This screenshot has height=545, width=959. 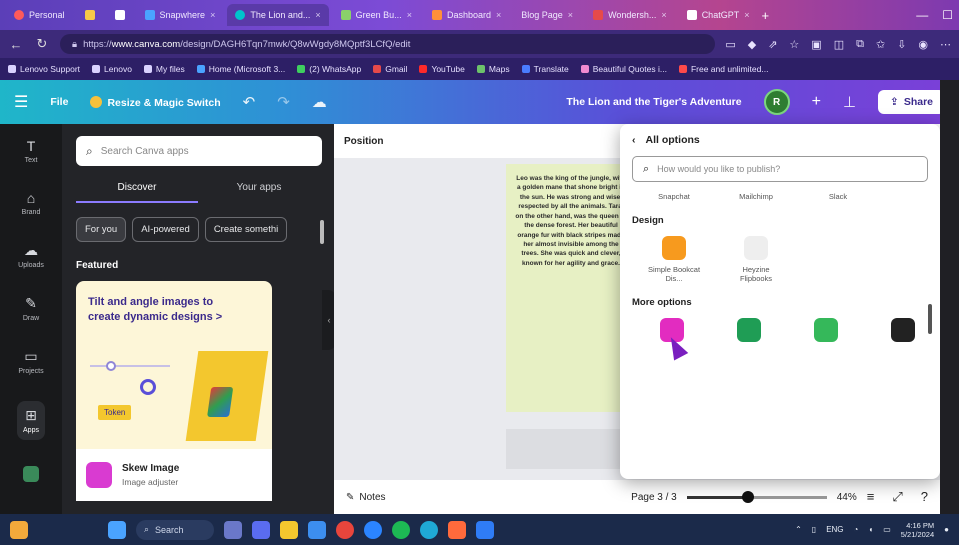 I want to click on rail-item-brand: ⌂ Brand, so click(x=31, y=203).